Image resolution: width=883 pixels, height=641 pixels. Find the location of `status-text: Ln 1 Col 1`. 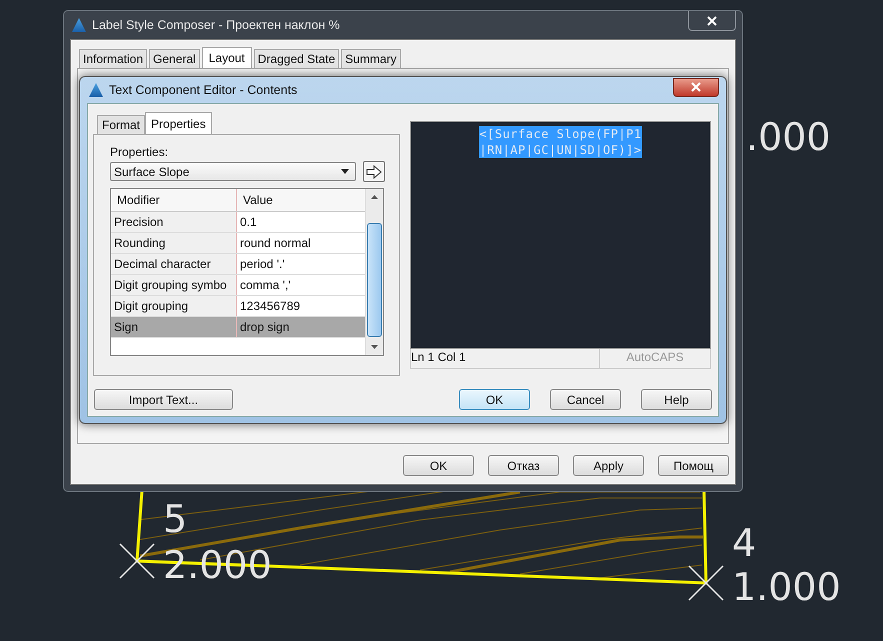

status-text: Ln 1 Col 1 is located at coordinates (505, 358).